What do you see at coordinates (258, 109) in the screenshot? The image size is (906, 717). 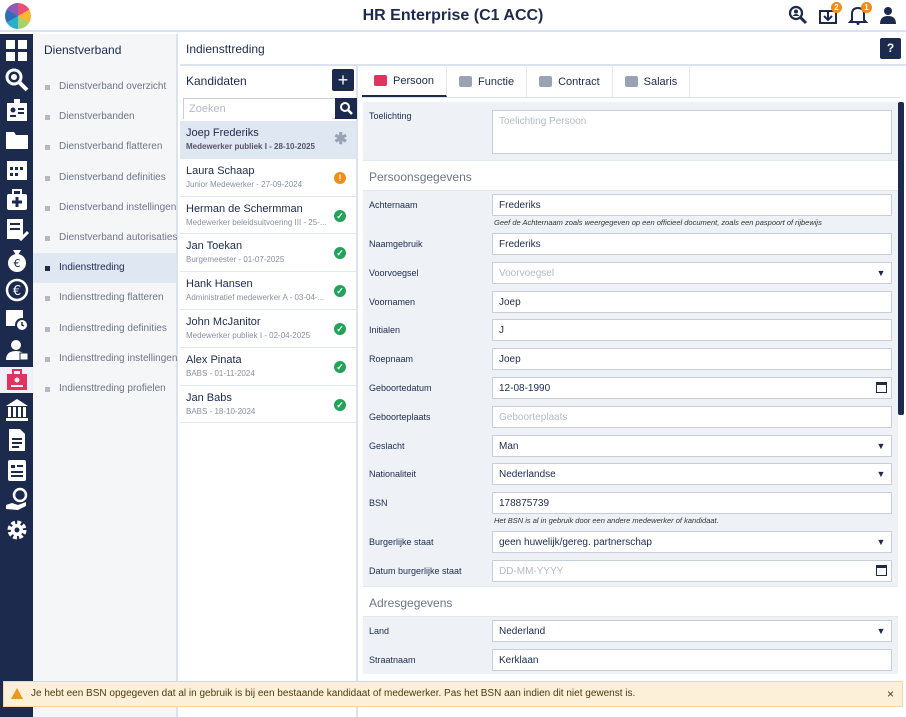 I see `search-input` at bounding box center [258, 109].